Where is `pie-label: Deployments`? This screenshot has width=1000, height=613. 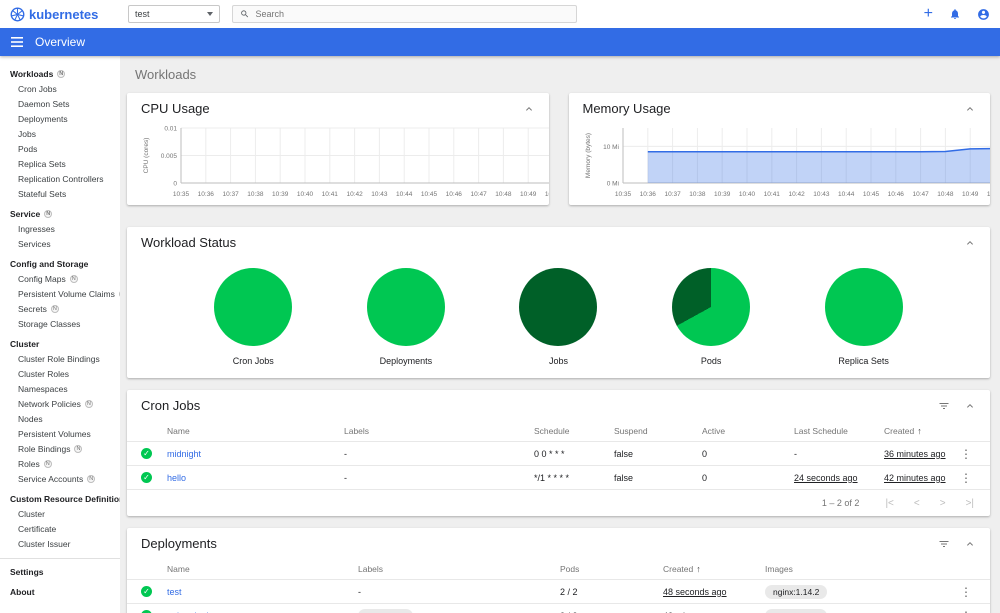
pie-label: Deployments is located at coordinates (406, 361).